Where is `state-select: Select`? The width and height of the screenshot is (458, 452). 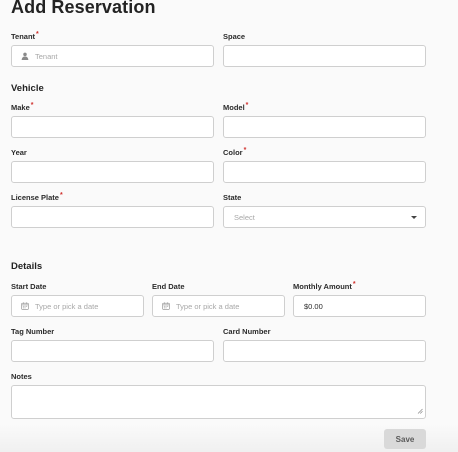 state-select: Select is located at coordinates (324, 217).